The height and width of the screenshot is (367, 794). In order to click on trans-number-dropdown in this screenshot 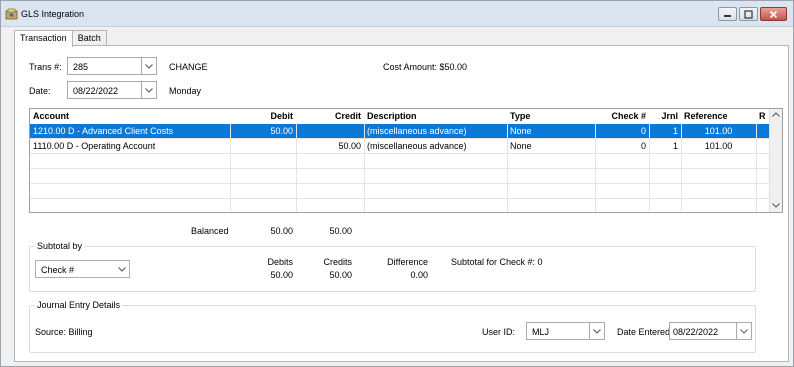, I will do `click(148, 66)`.